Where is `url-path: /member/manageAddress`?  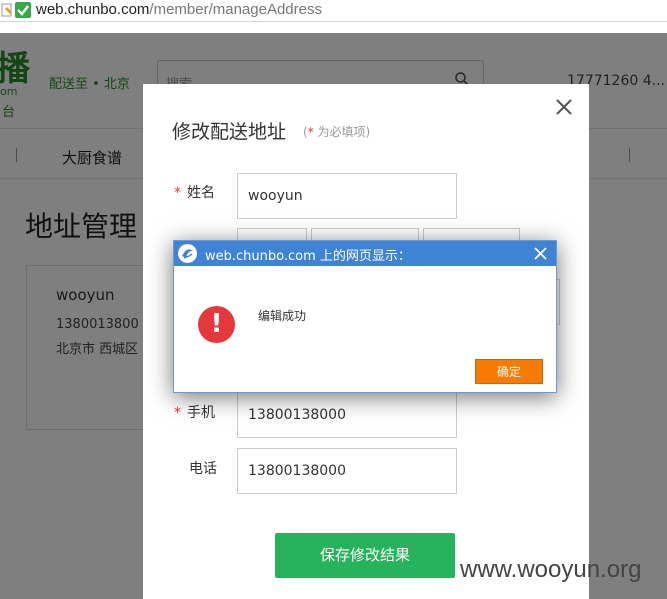
url-path: /member/manageAddress is located at coordinates (235, 9).